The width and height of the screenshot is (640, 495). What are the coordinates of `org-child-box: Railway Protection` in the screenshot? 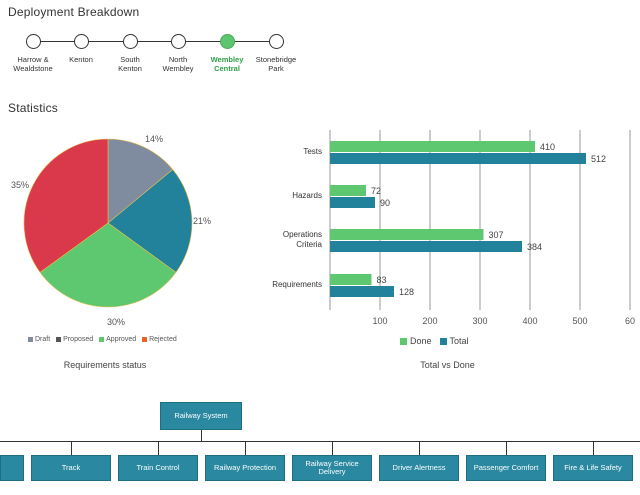 It's located at (245, 468).